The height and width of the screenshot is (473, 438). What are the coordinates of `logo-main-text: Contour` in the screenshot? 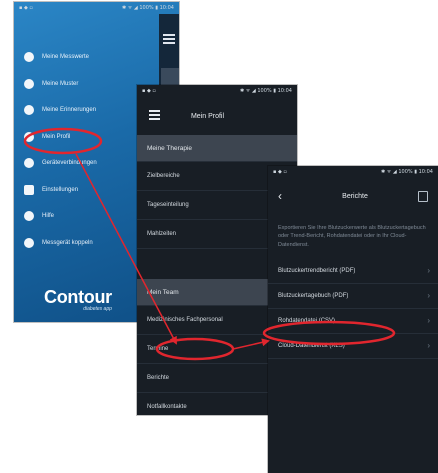 It's located at (78, 297).